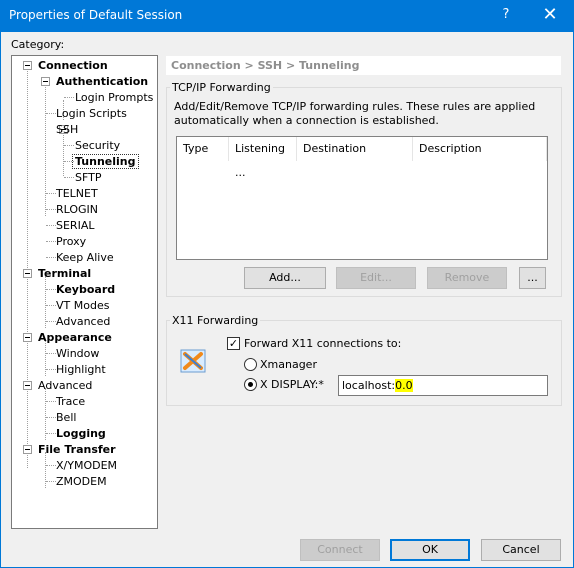  I want to click on tree-item-appearance: Appearance, so click(75, 338).